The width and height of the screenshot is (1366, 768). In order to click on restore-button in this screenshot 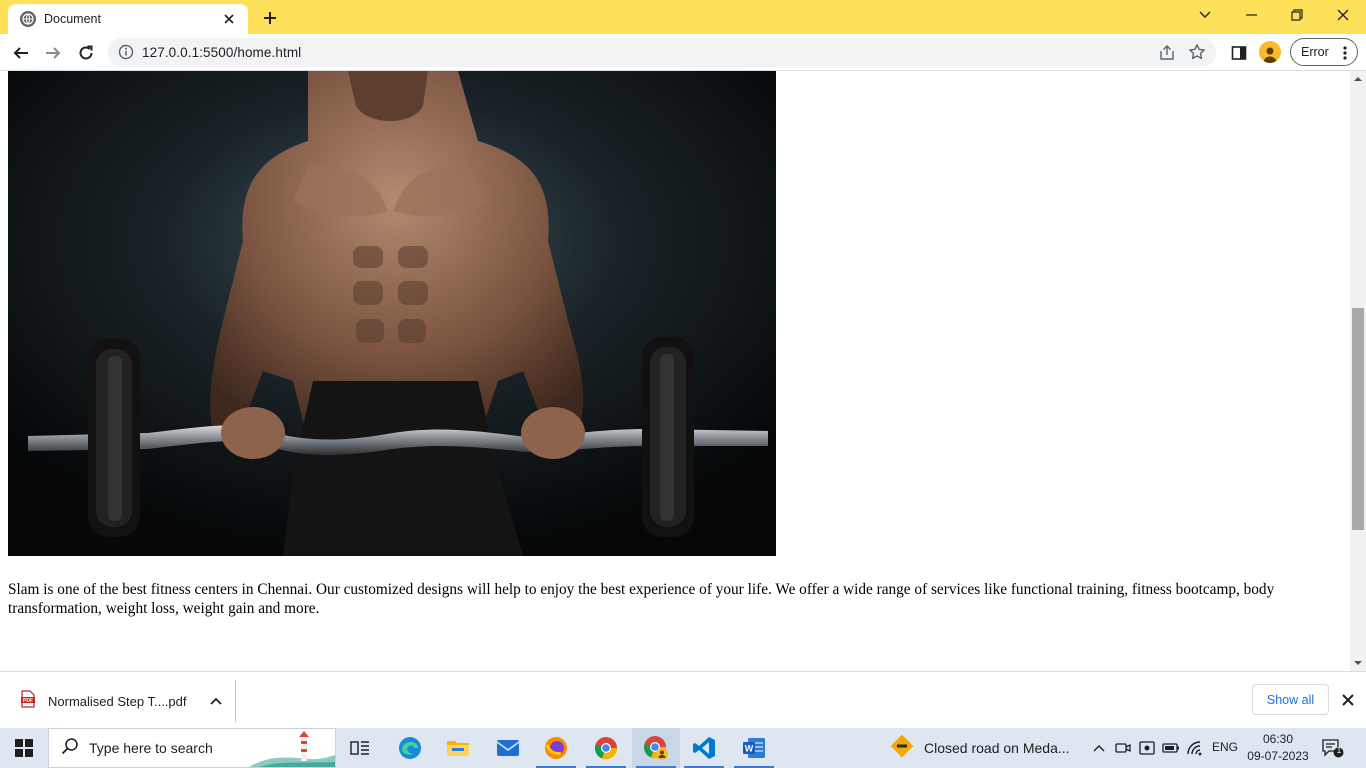, I will do `click(1297, 15)`.